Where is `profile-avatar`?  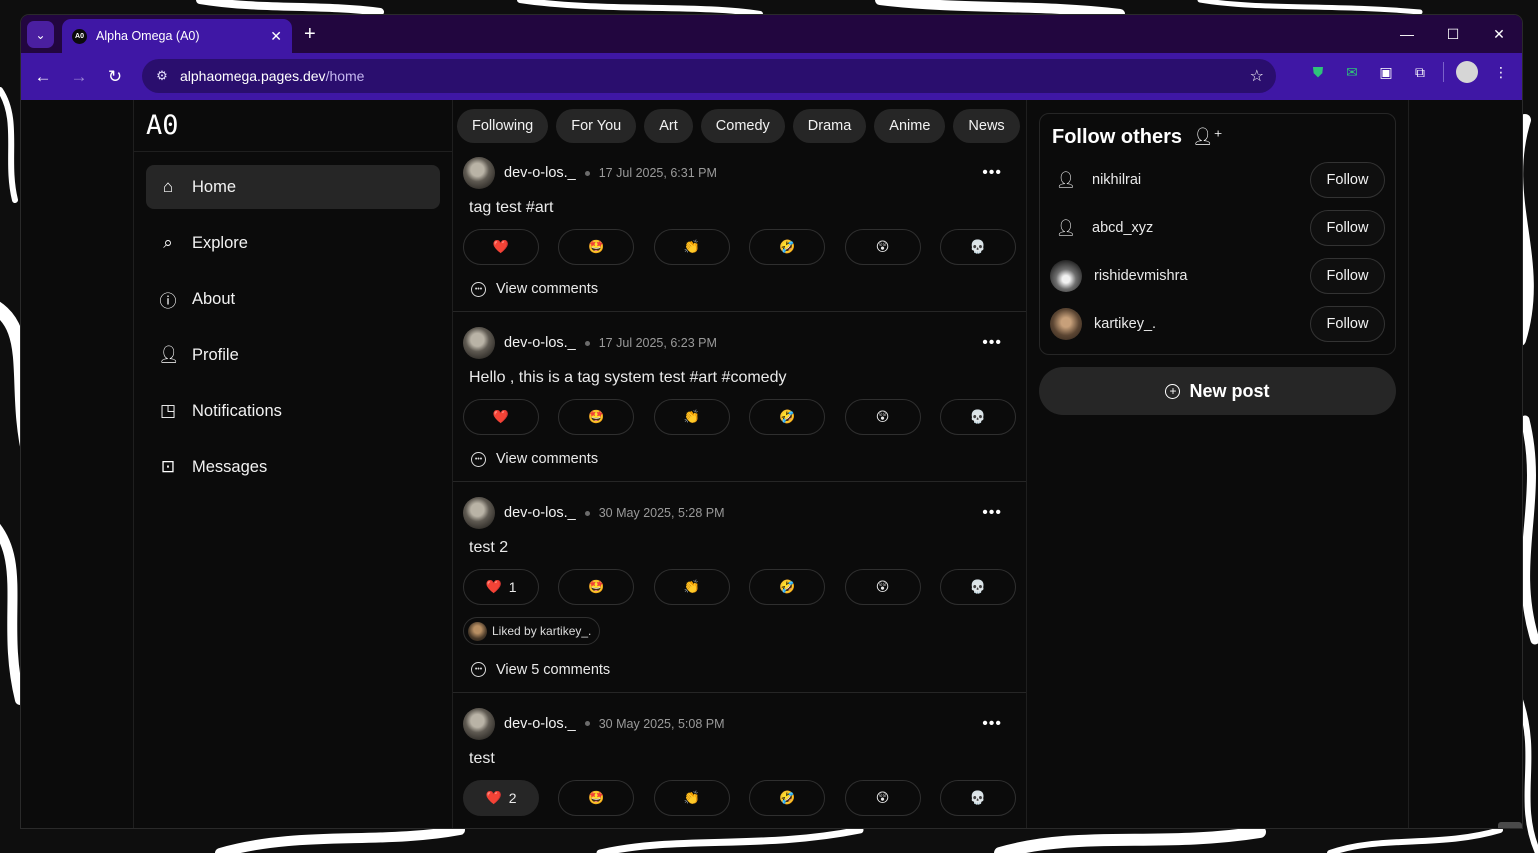
profile-avatar is located at coordinates (1467, 72).